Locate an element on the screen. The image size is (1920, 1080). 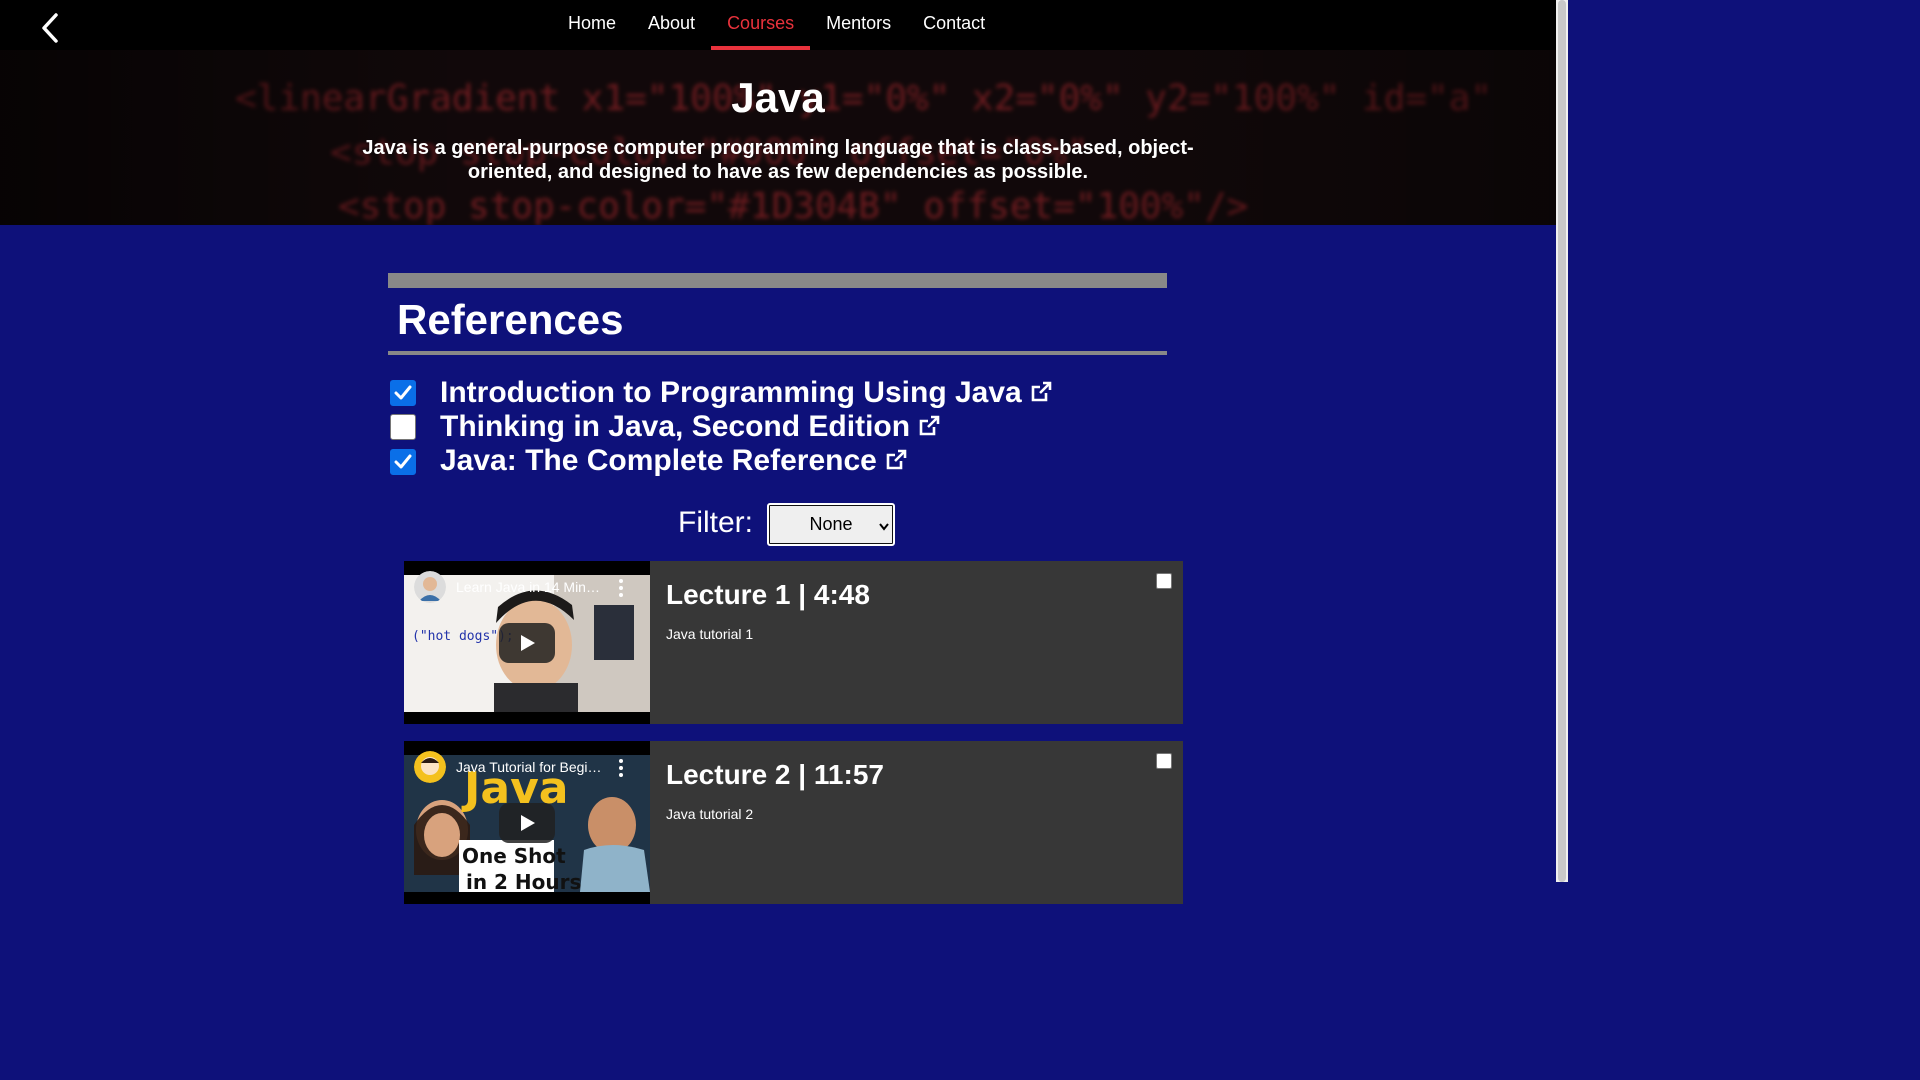
top-navbar: Home About Courses Mentors Contact is located at coordinates (778, 25).